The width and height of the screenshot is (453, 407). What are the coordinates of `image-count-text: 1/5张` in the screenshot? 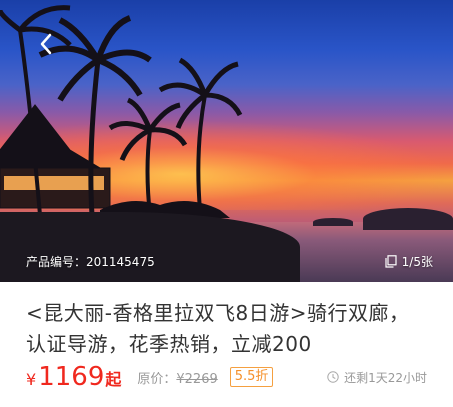 It's located at (417, 262).